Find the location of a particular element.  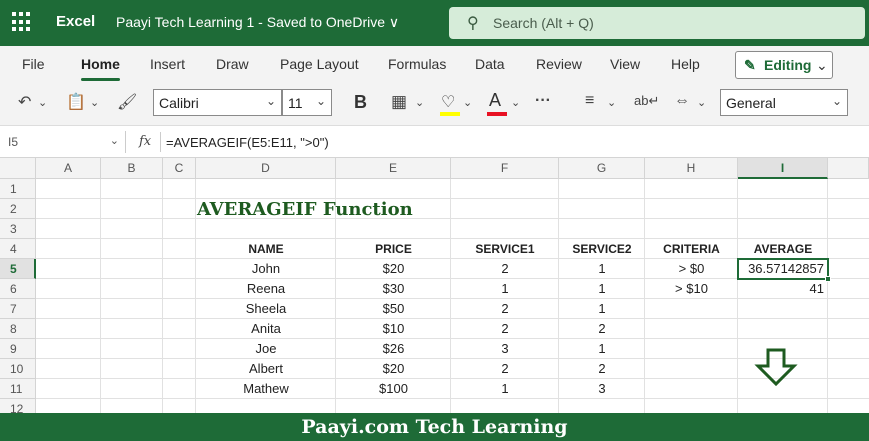

column-header-h: H is located at coordinates (691, 168).